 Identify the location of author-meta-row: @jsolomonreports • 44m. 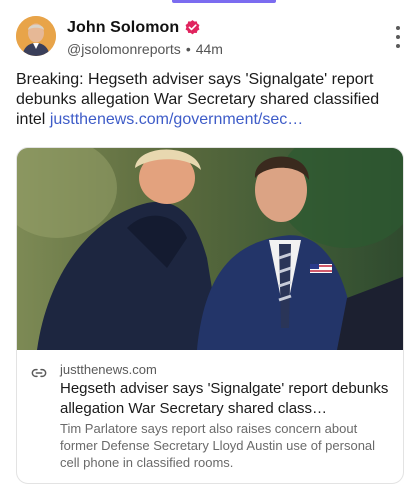
(145, 49).